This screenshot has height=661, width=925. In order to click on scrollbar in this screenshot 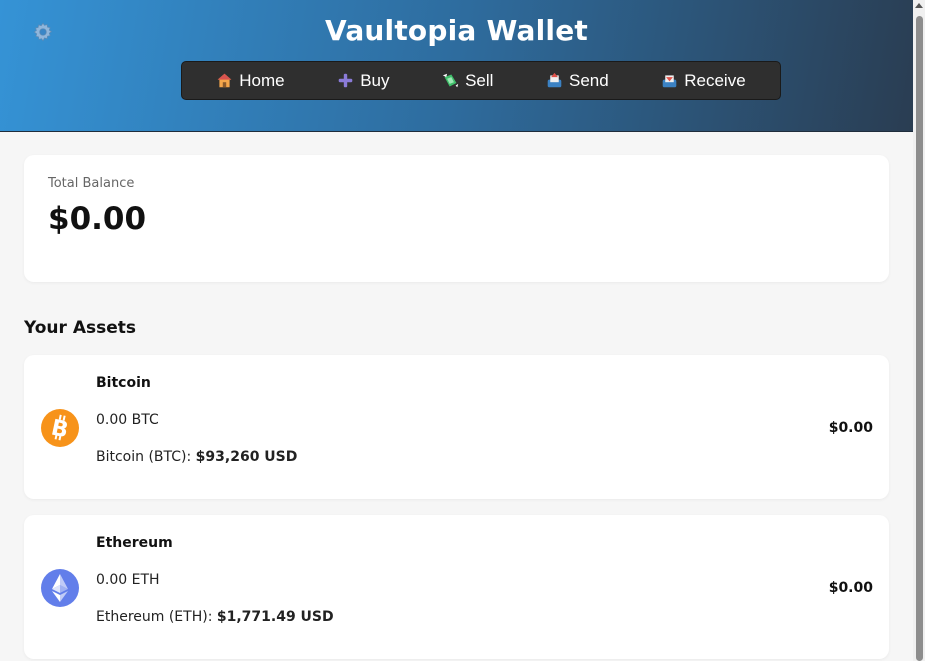, I will do `click(919, 330)`.